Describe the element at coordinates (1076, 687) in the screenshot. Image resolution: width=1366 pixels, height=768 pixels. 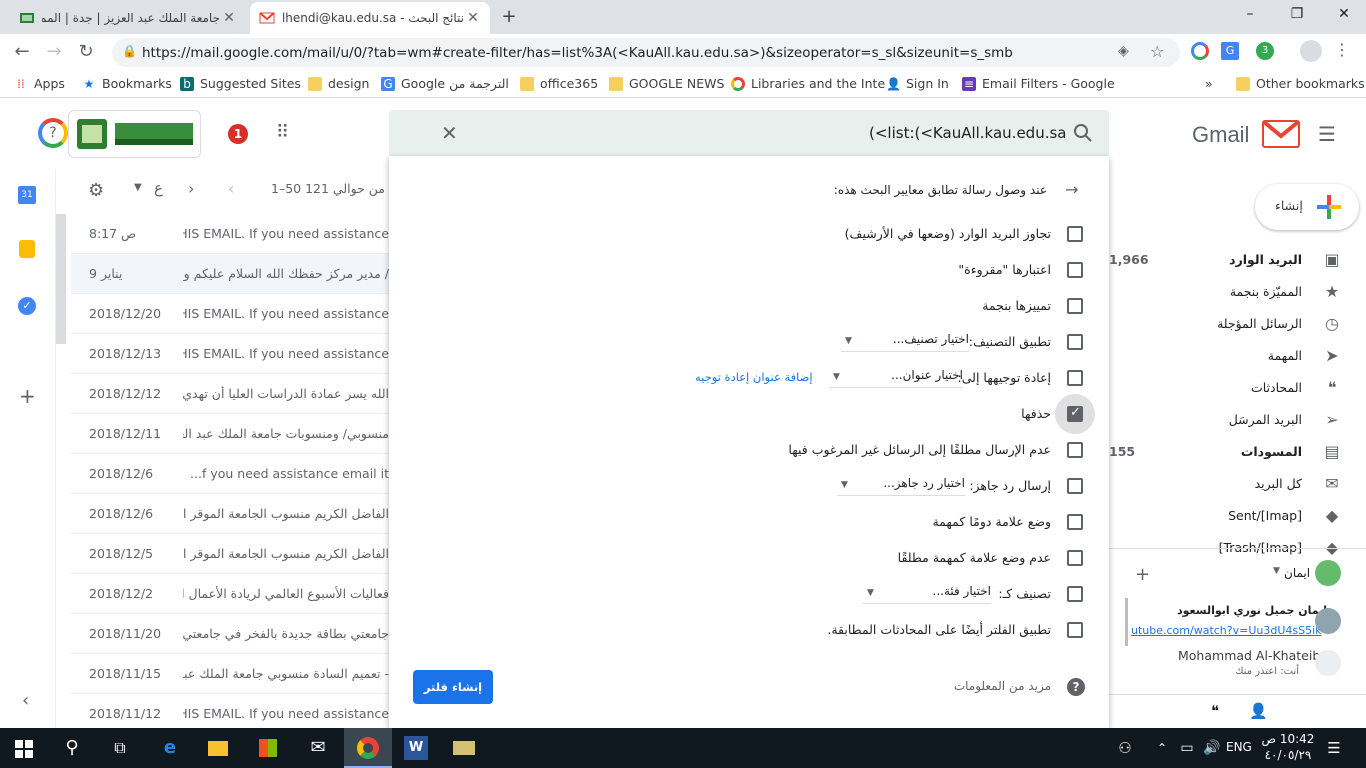
I see `help-circle-icon: ?` at that location.